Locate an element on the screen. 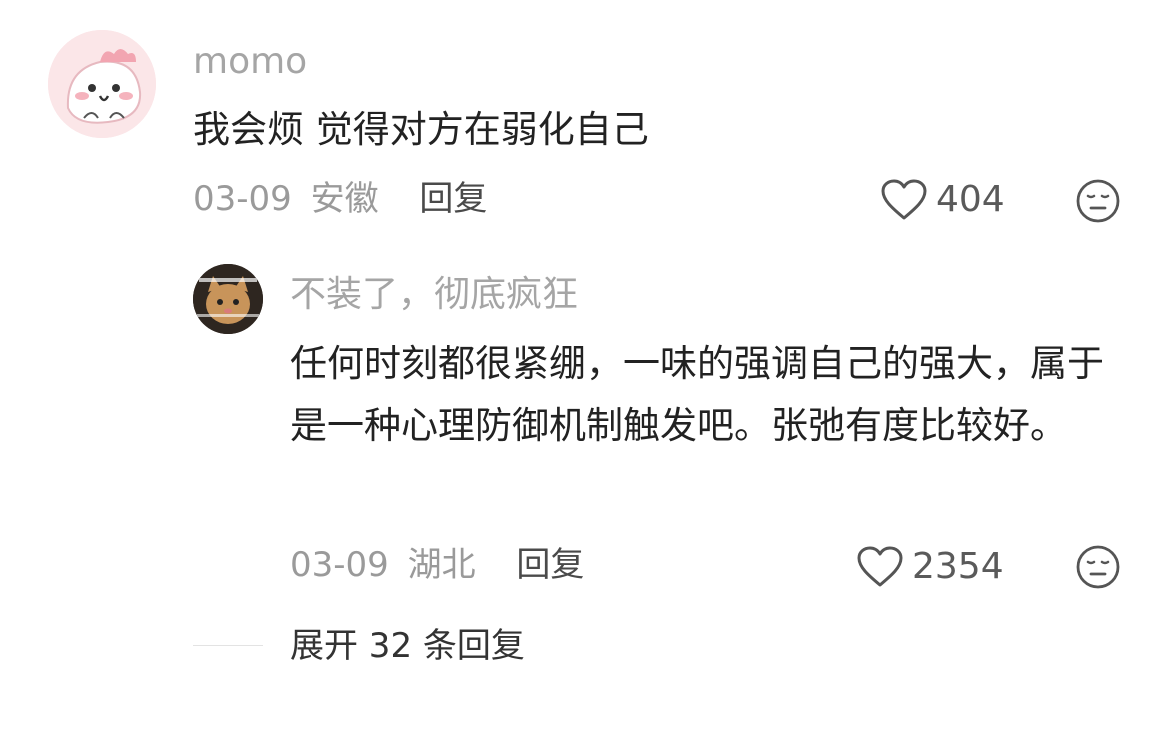 This screenshot has height=752, width=1170. comment-text: 我会烦 觉得对方在弱化自己 is located at coordinates (421, 129).